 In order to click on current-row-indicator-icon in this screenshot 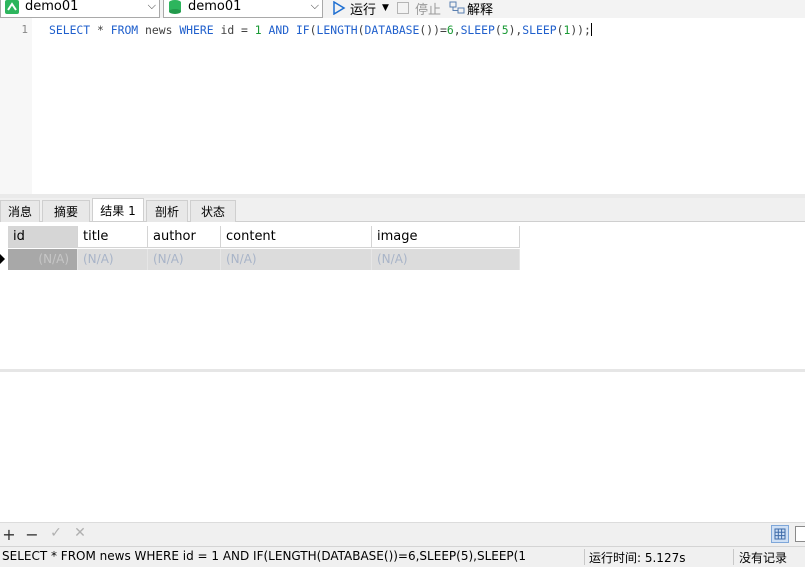, I will do `click(2, 259)`.